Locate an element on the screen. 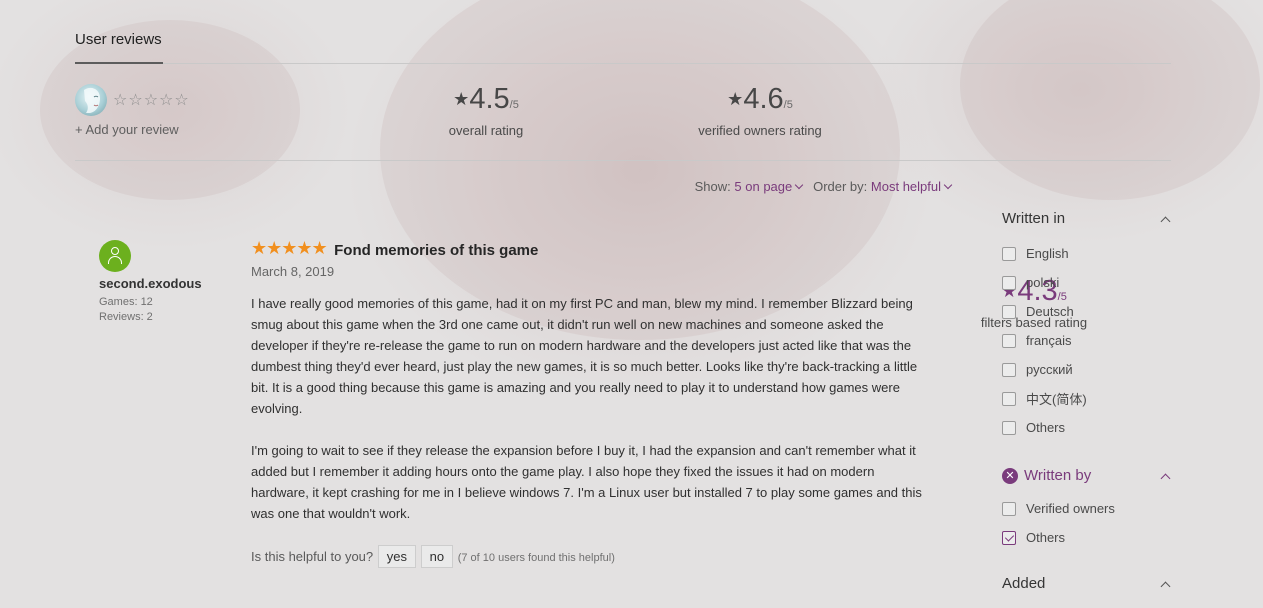 The height and width of the screenshot is (608, 1263). tab-user-reviews: User reviews is located at coordinates (119, 47).